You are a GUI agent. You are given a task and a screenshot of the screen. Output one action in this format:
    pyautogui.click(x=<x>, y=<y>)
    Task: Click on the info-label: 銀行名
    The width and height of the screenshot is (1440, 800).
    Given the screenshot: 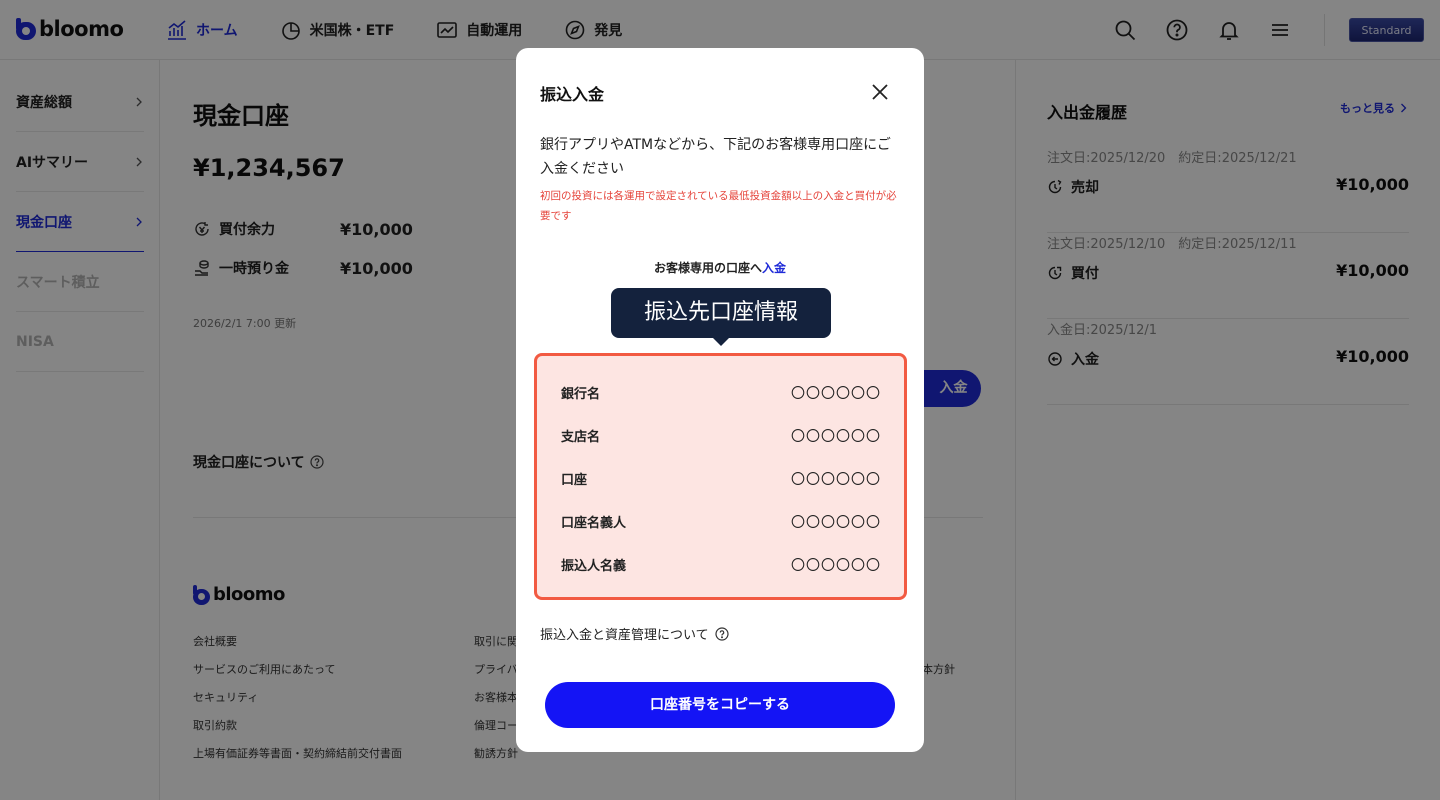 What is the action you would take?
    pyautogui.click(x=581, y=394)
    